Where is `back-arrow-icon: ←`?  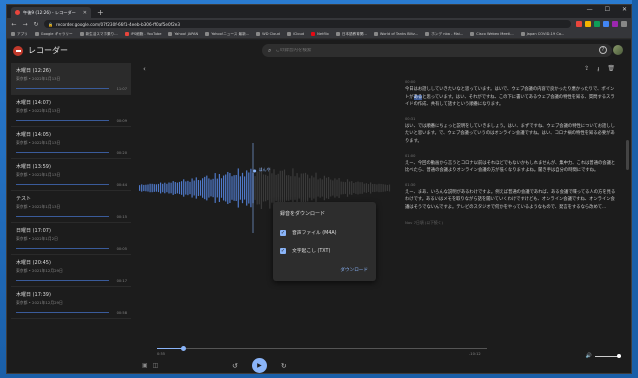
back-arrow-icon: ← is located at coordinates (14, 24).